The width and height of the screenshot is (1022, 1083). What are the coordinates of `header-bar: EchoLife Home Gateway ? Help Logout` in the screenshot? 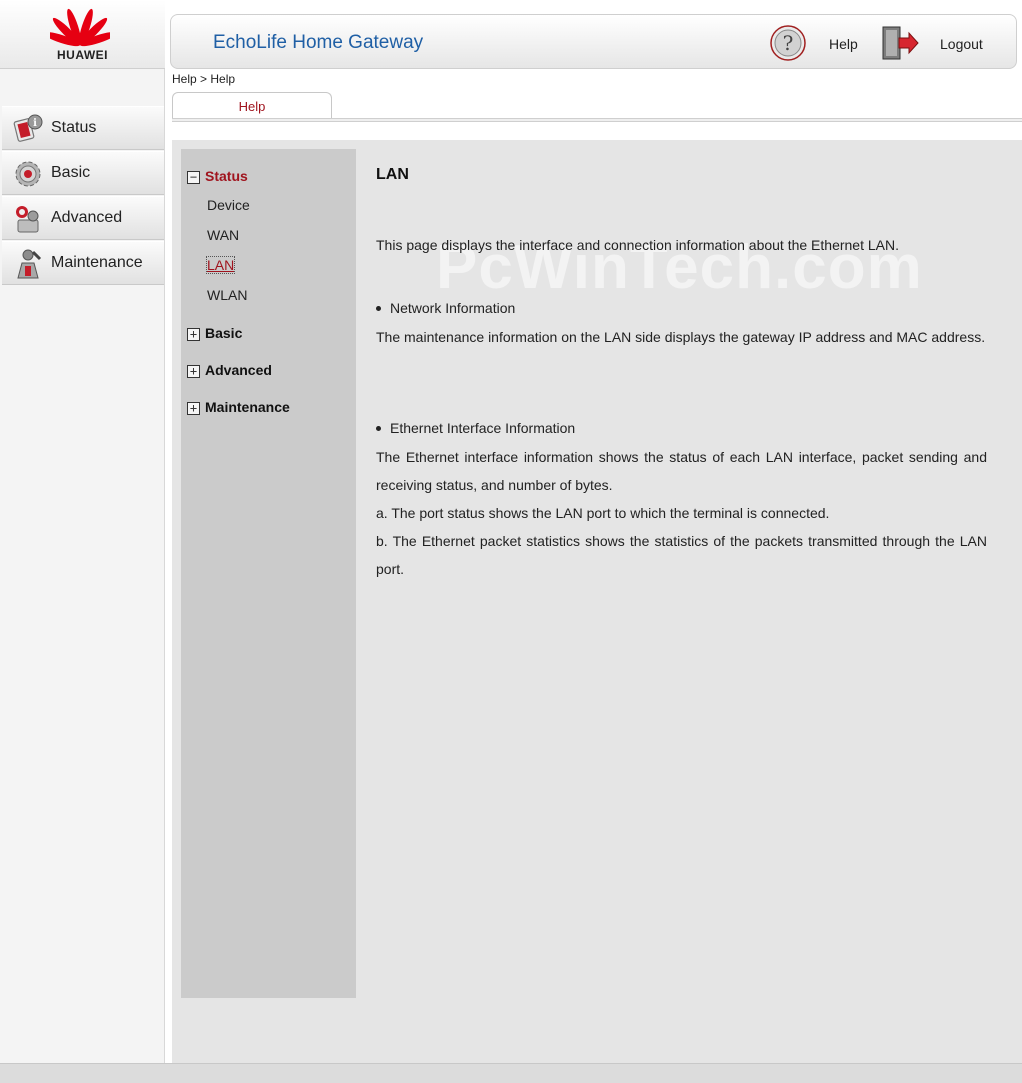 It's located at (593, 41).